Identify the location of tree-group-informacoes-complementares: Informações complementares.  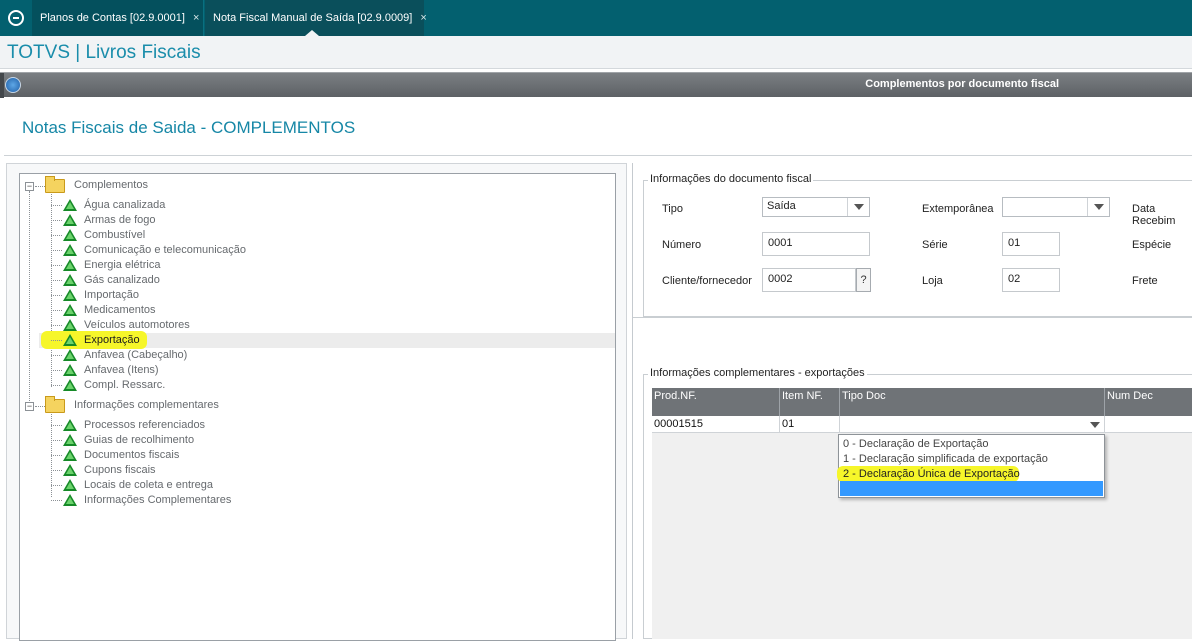
(175, 404).